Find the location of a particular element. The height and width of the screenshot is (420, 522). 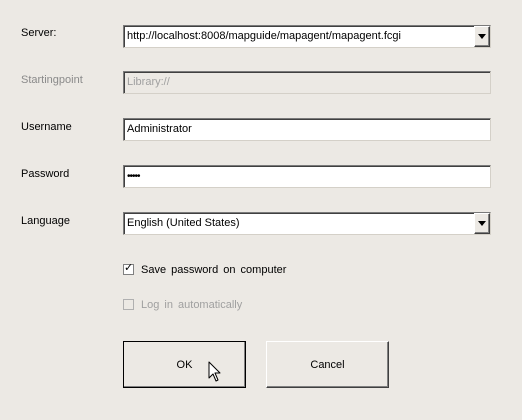

save-password-label: Save password on computer is located at coordinates (213, 270).